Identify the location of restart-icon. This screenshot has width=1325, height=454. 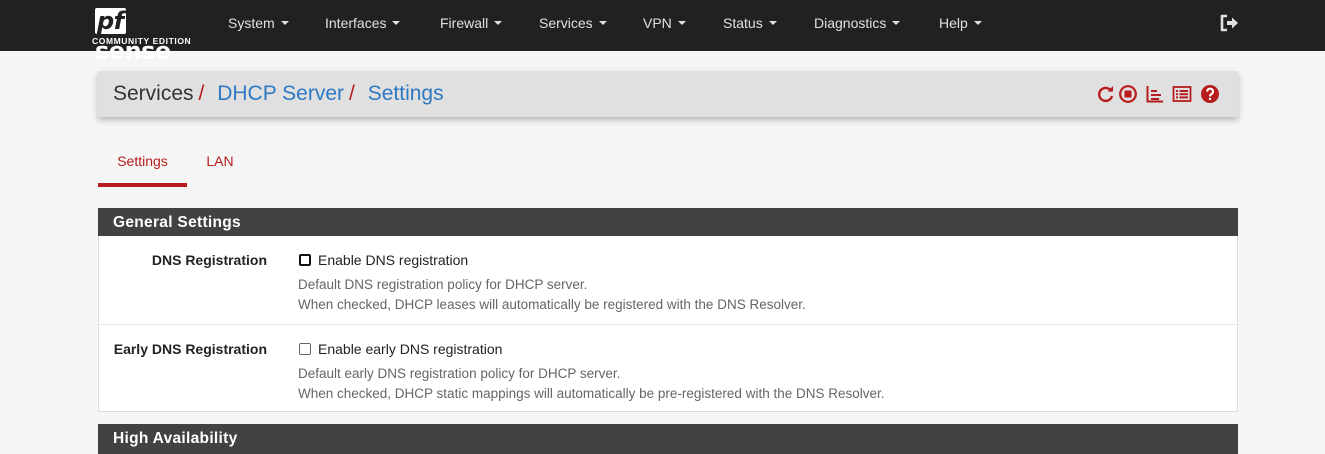
(1106, 94).